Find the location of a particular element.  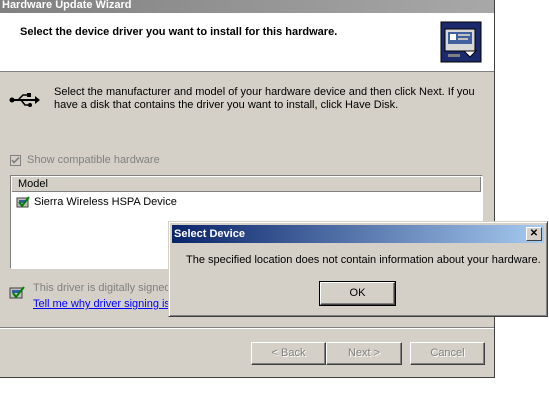

ok-button: OK is located at coordinates (357, 293).